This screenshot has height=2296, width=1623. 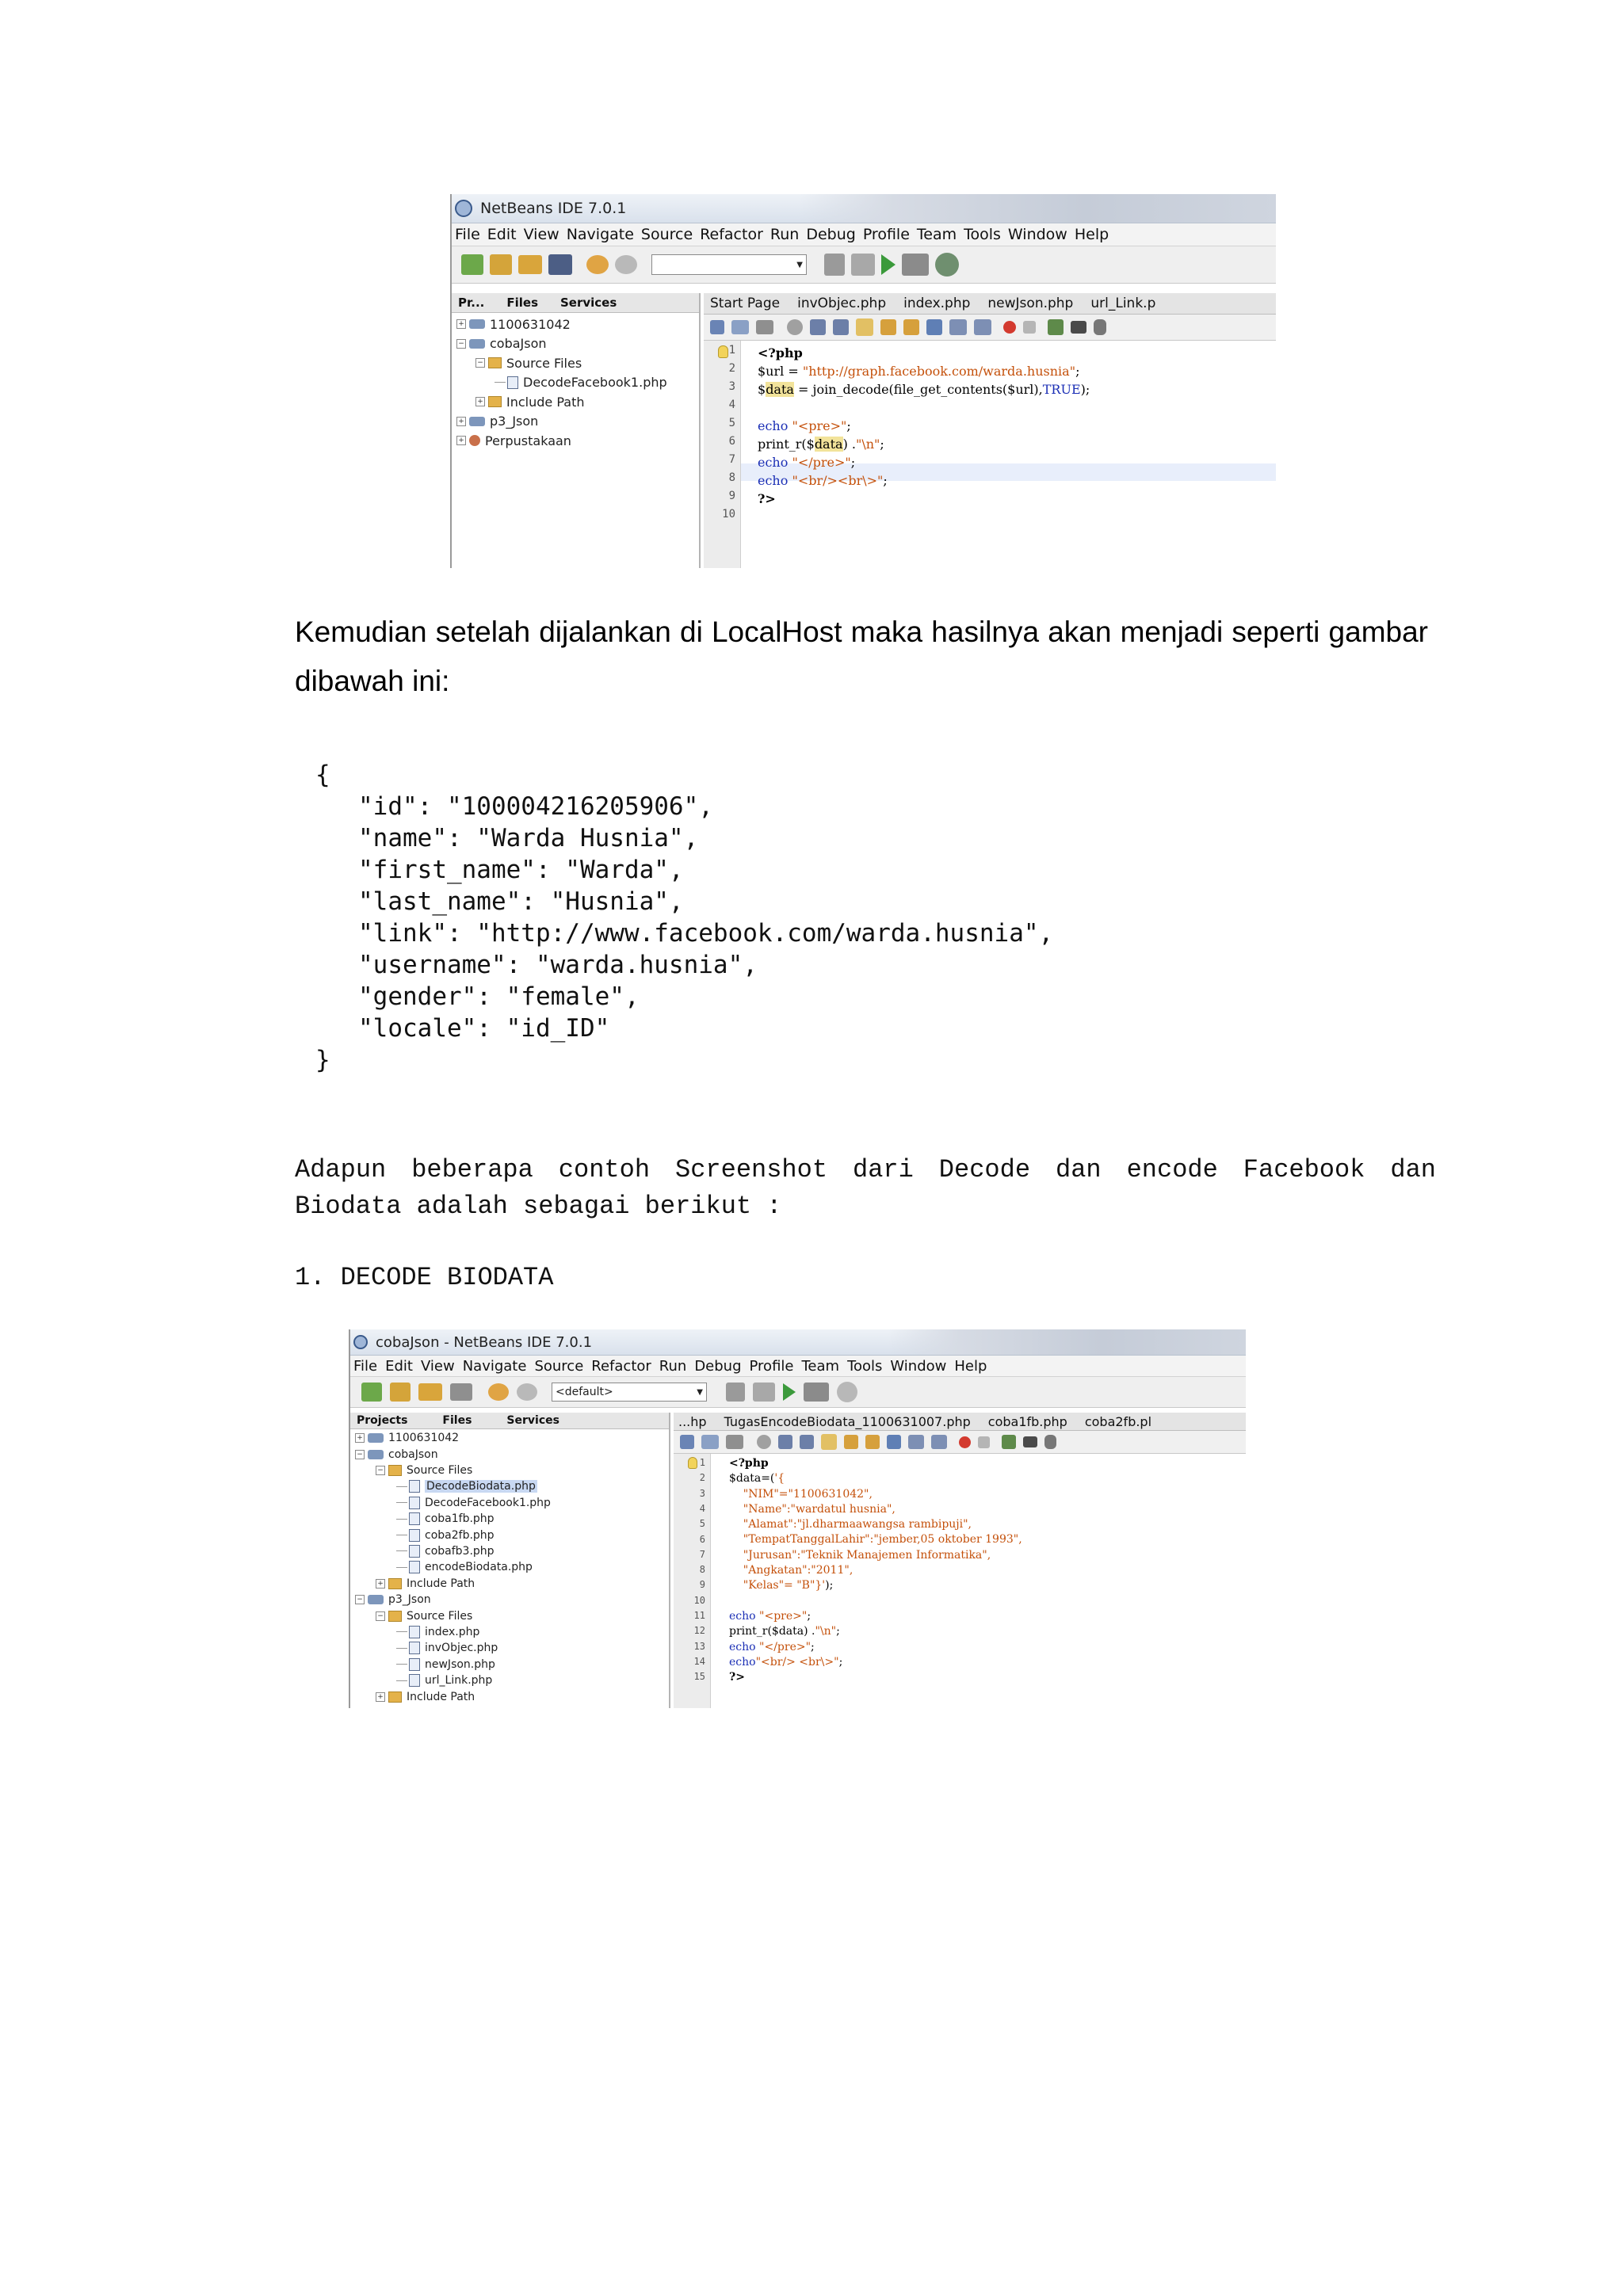 I want to click on new-file-icon, so click(x=372, y=1392).